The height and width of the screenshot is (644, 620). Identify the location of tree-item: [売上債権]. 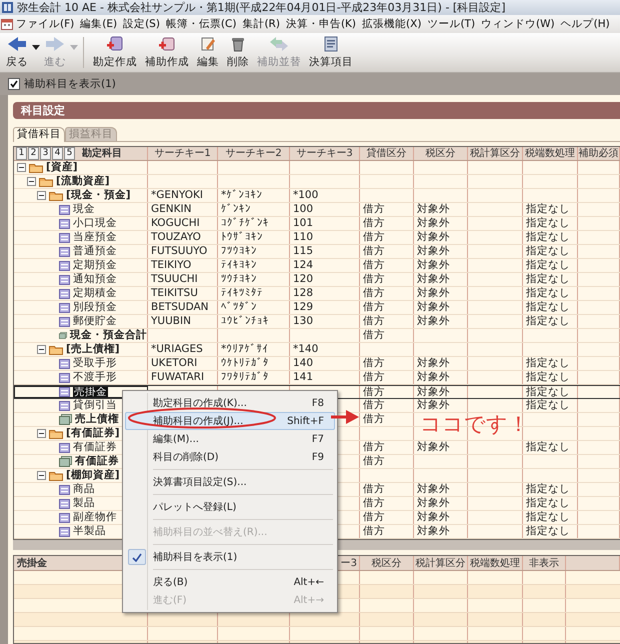
(93, 349).